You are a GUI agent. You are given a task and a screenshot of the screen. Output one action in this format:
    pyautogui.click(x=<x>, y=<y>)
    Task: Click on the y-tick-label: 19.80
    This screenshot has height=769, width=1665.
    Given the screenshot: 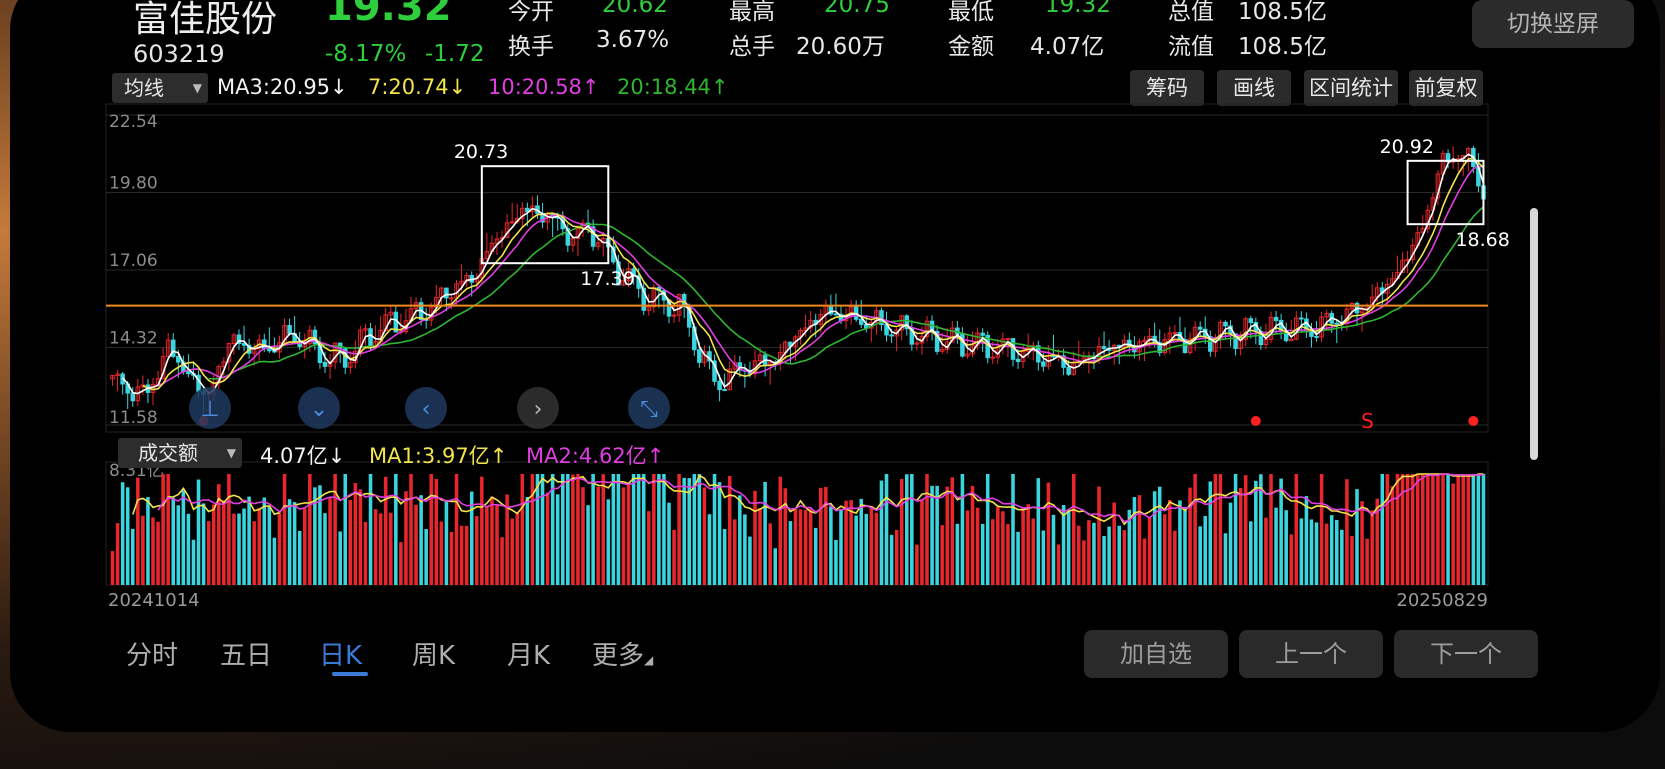 What is the action you would take?
    pyautogui.click(x=133, y=184)
    